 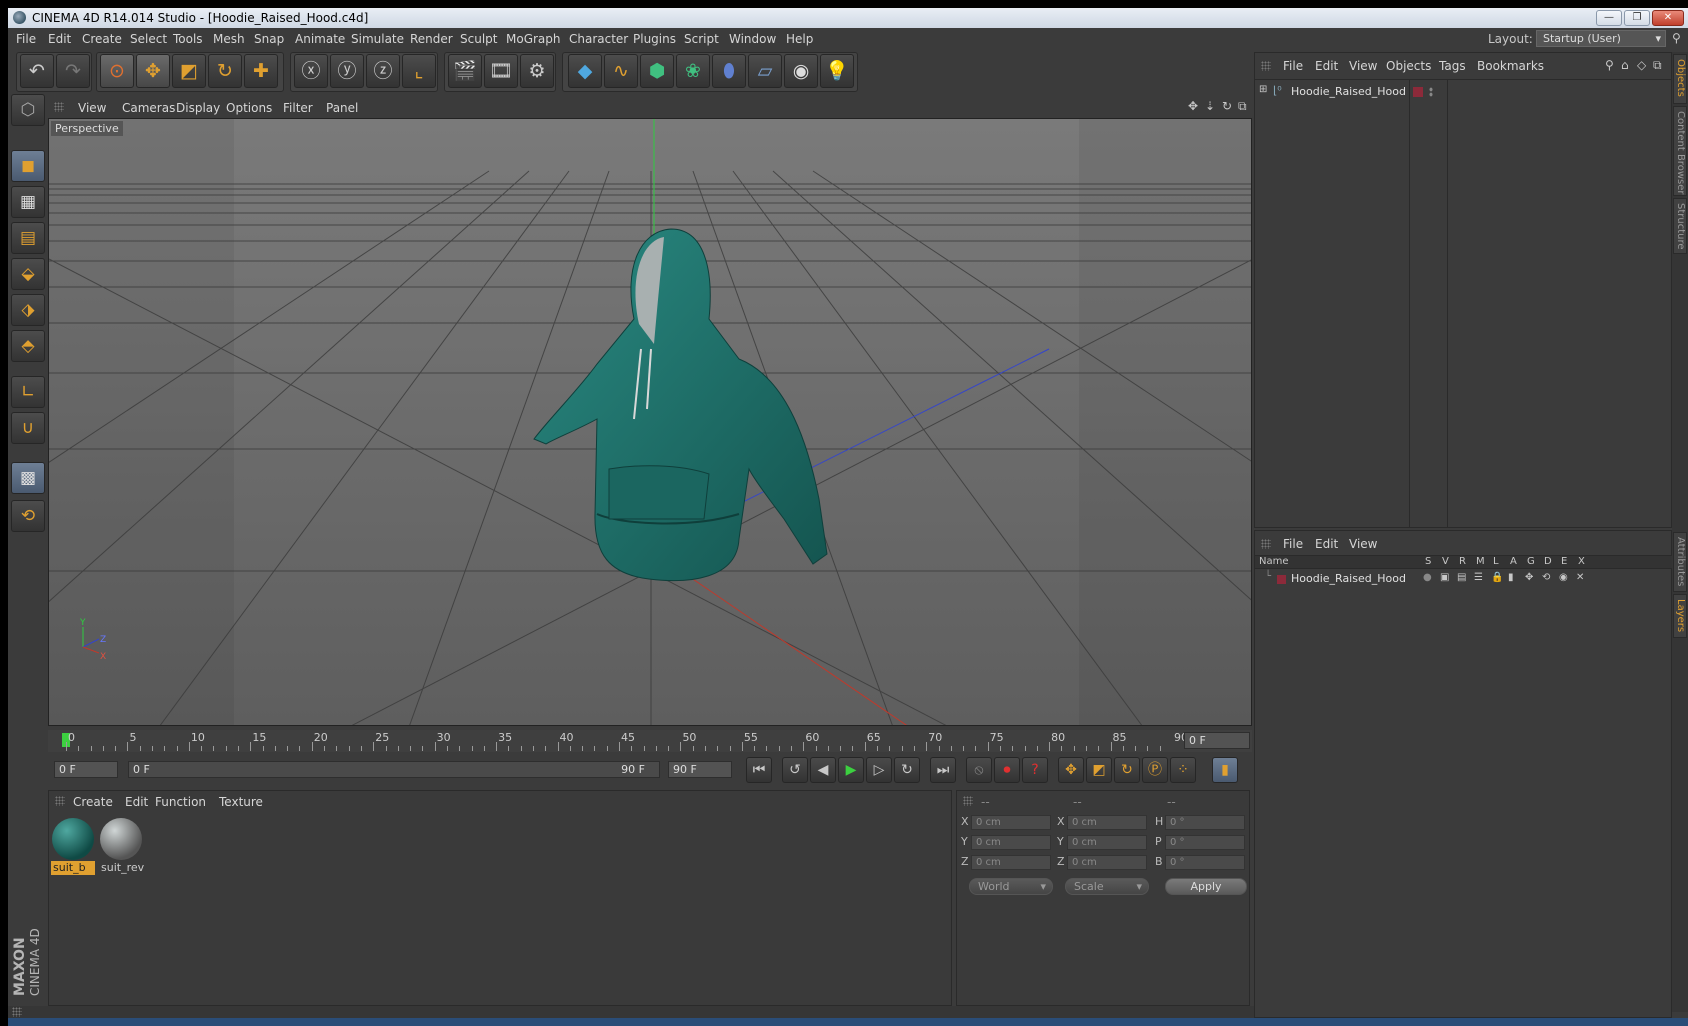 What do you see at coordinates (701, 39) in the screenshot?
I see `menu-script: Script` at bounding box center [701, 39].